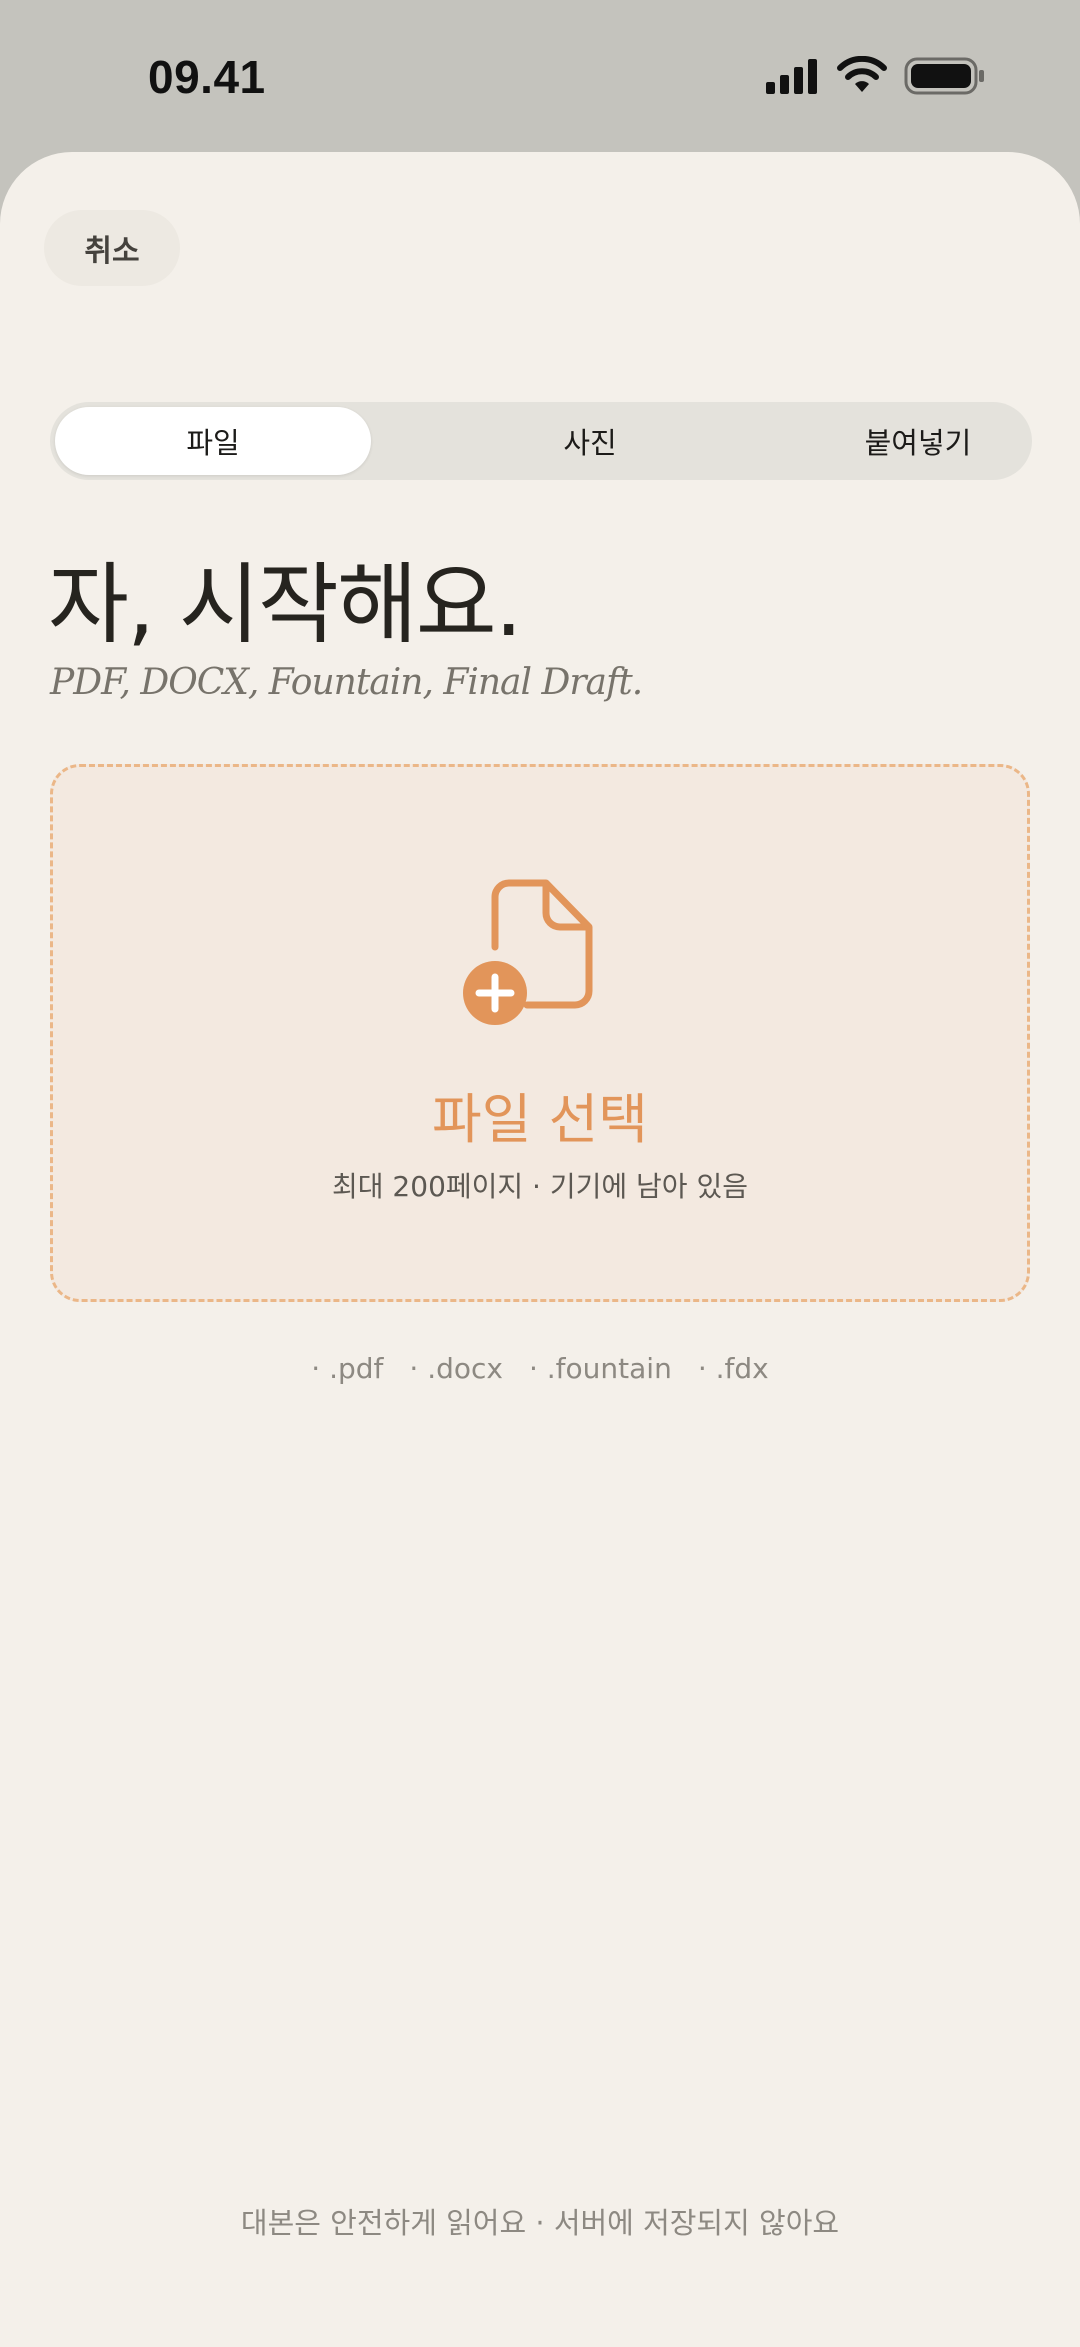  What do you see at coordinates (791, 76) in the screenshot?
I see `cellular-signal-icon` at bounding box center [791, 76].